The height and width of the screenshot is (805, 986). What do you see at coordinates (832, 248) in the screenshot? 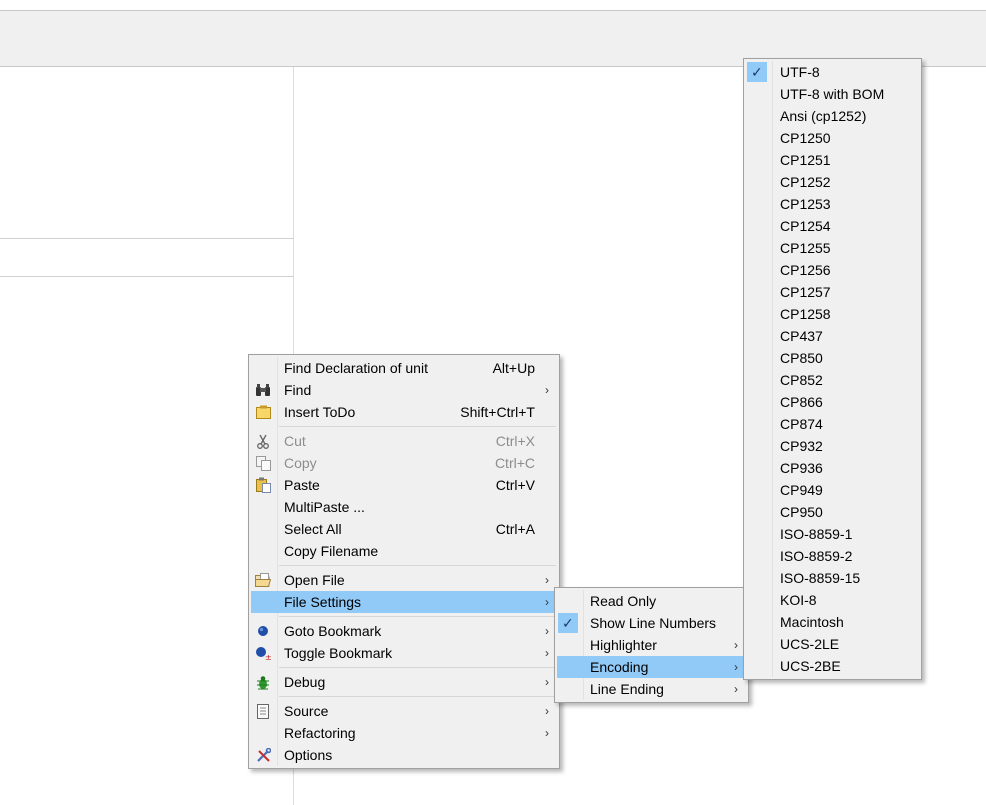
I see `encoding-option: CP1255` at bounding box center [832, 248].